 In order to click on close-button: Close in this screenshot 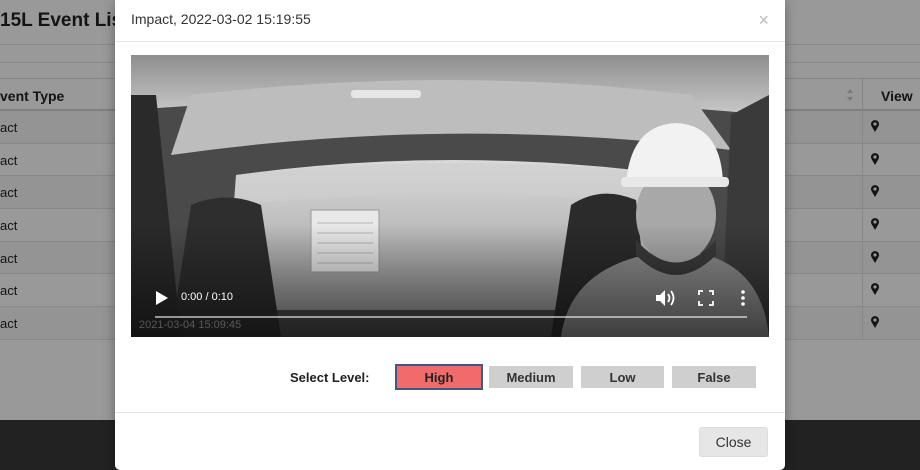, I will do `click(733, 442)`.